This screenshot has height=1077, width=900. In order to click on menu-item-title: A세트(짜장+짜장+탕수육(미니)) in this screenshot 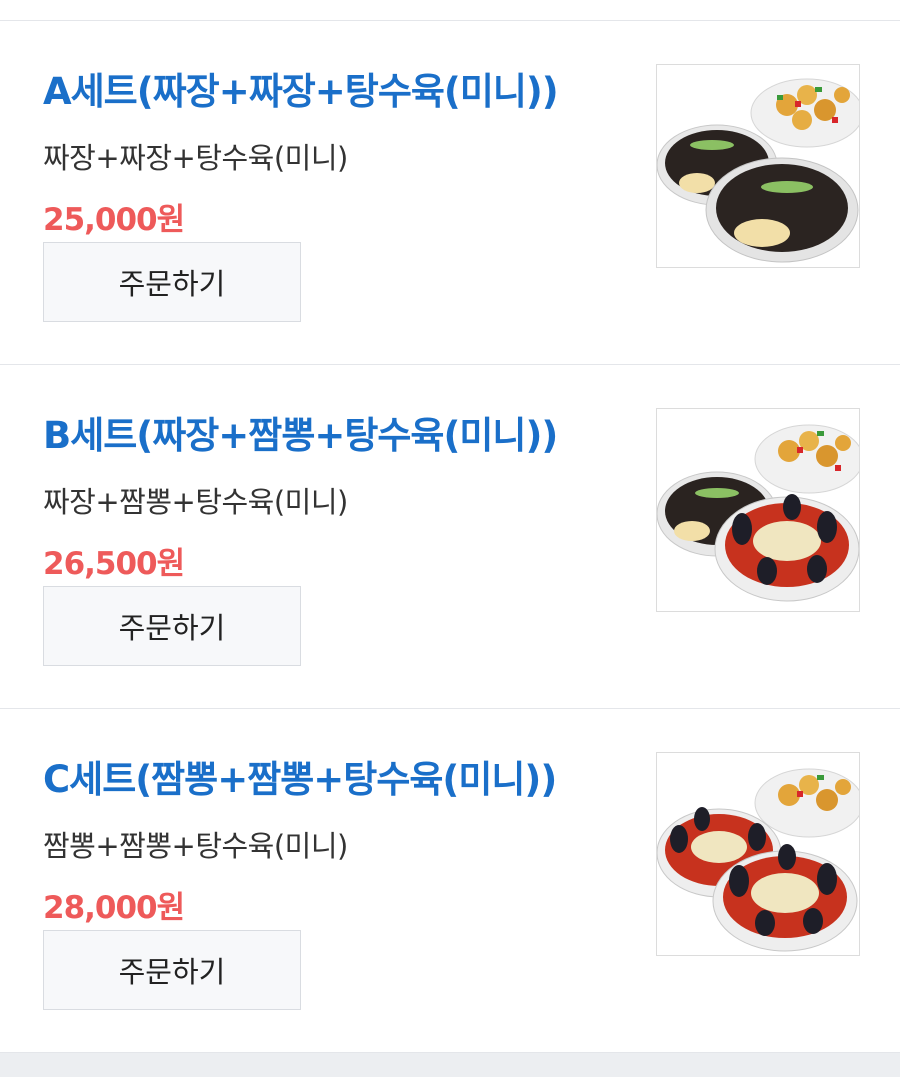, I will do `click(301, 88)`.